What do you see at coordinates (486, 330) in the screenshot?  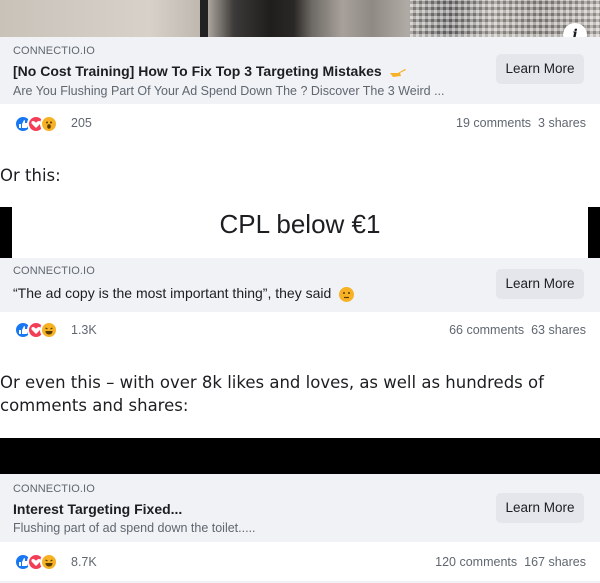 I see `comments-count: 66 comments` at bounding box center [486, 330].